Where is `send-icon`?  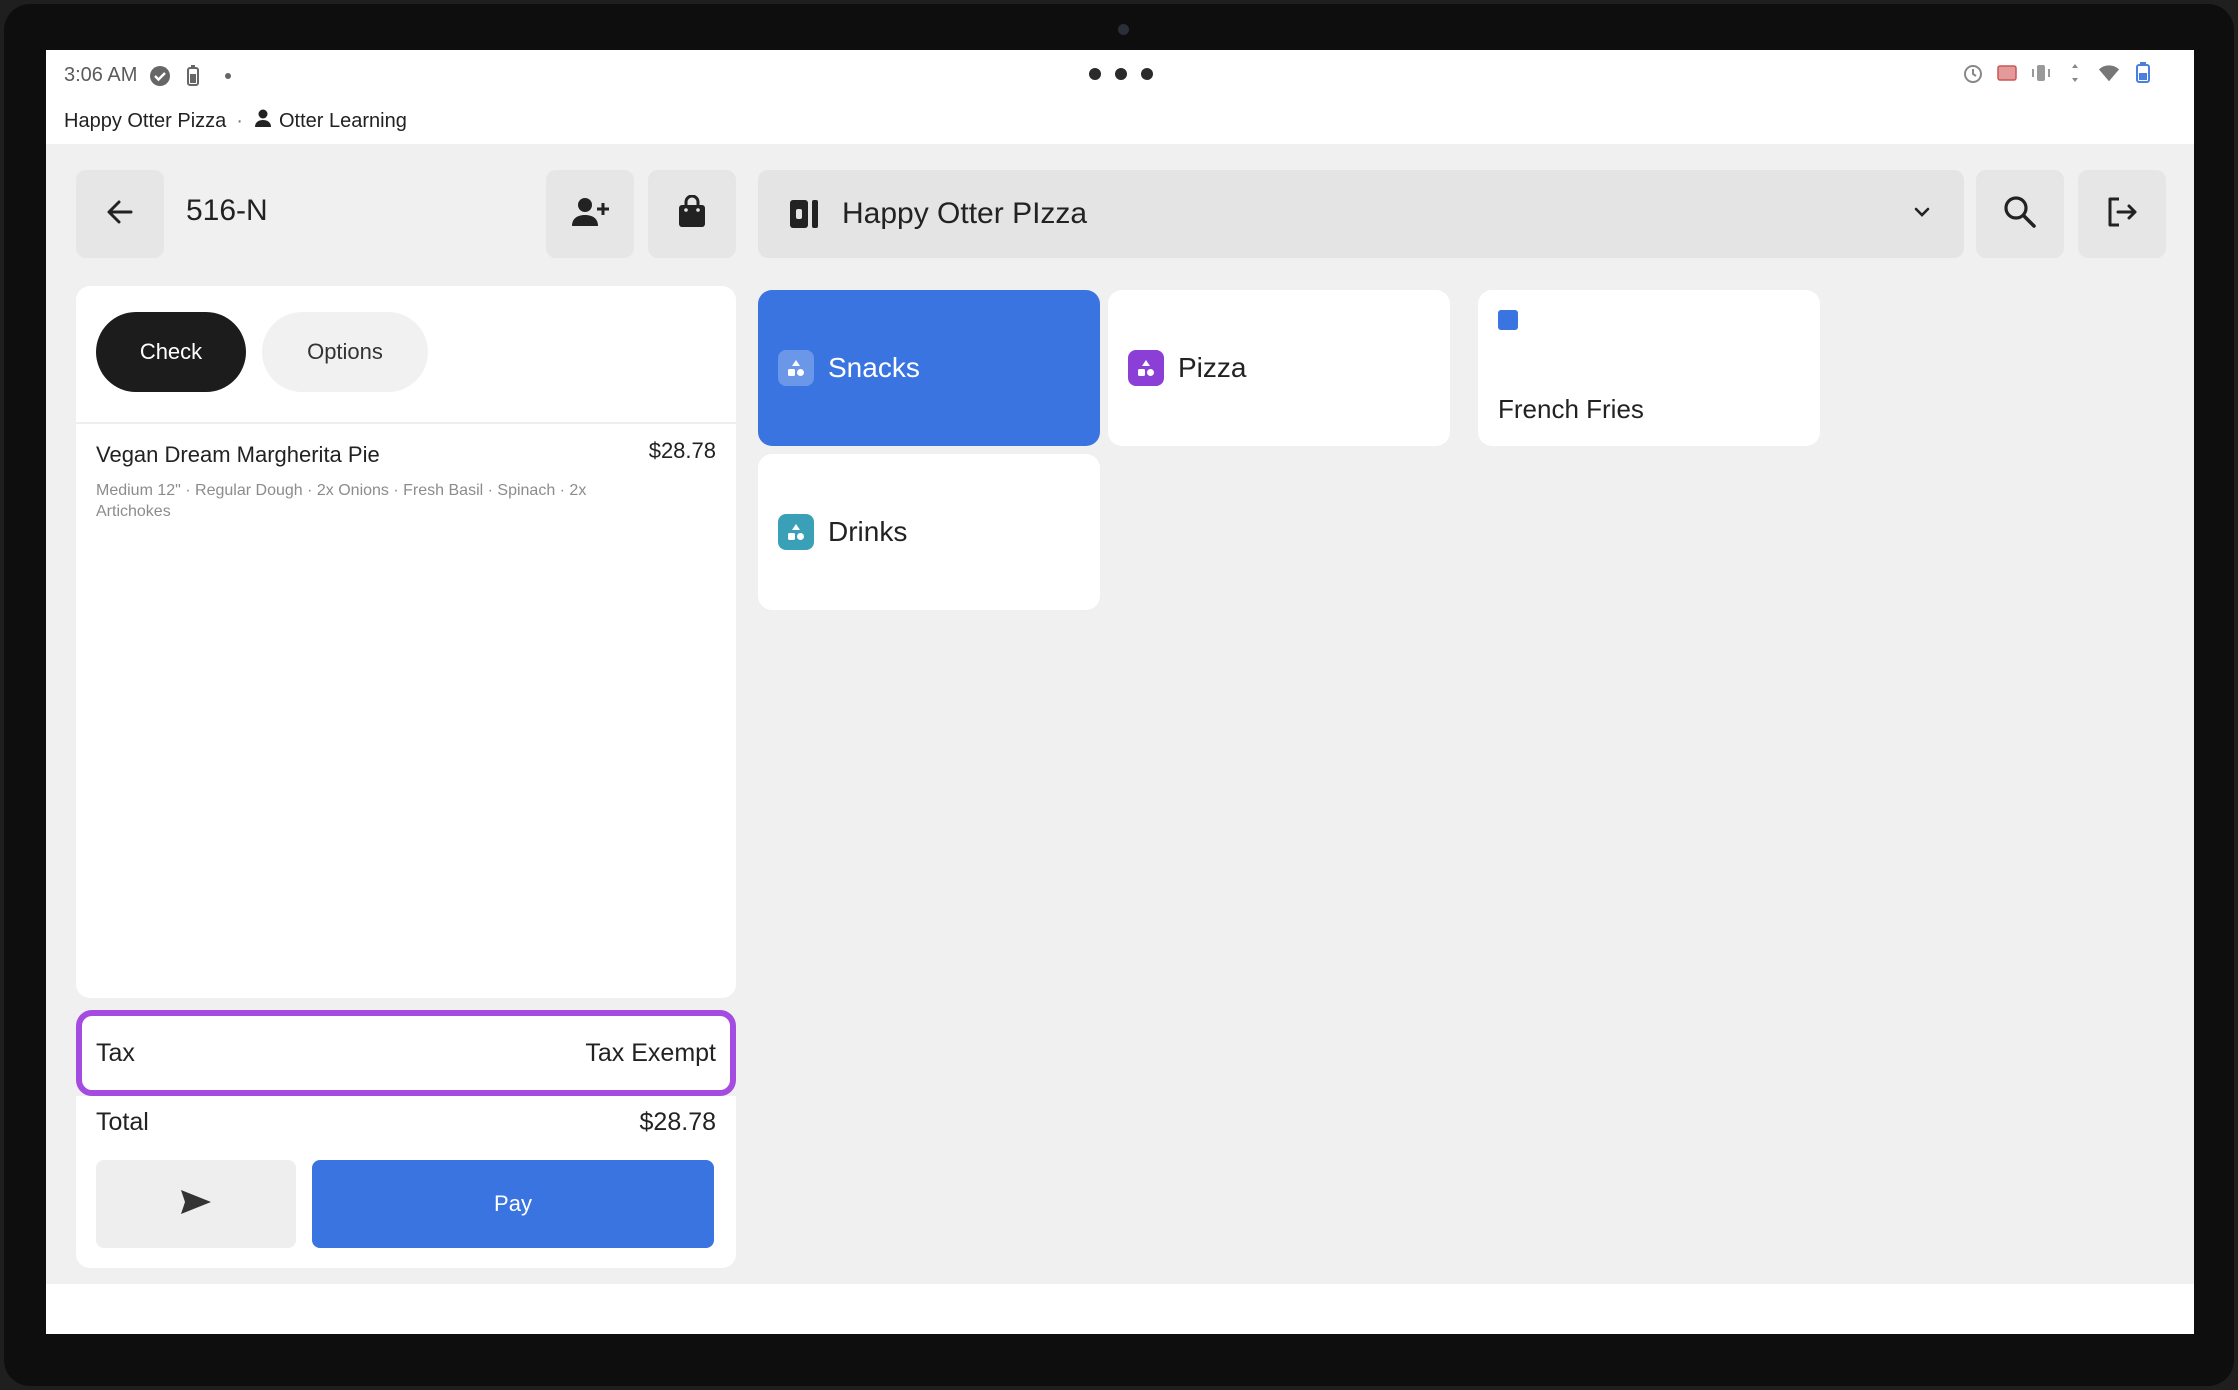 send-icon is located at coordinates (196, 1204).